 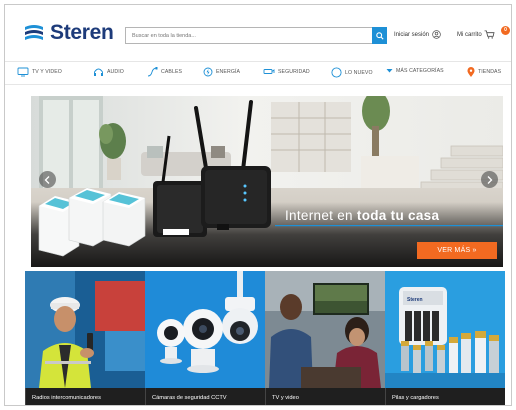 What do you see at coordinates (47, 72) in the screenshot?
I see `nav-label: TV Y VIDEO` at bounding box center [47, 72].